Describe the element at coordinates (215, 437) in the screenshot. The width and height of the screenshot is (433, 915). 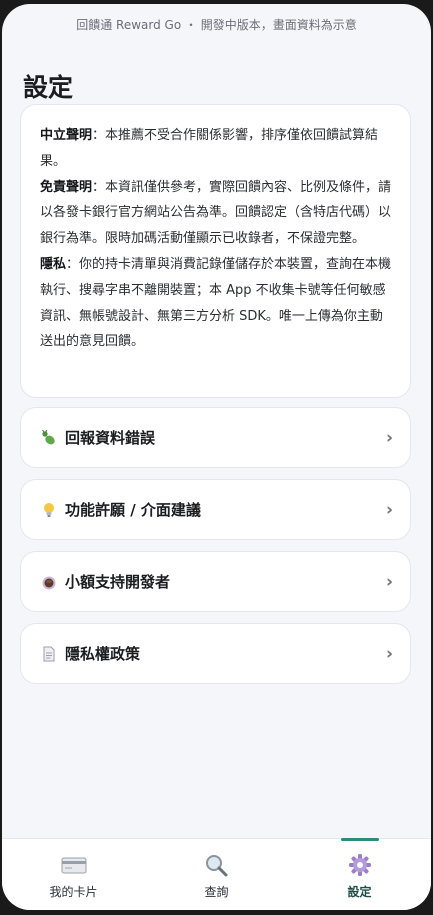
I see `report-data-error-button: 回報資料錯誤 ›` at that location.